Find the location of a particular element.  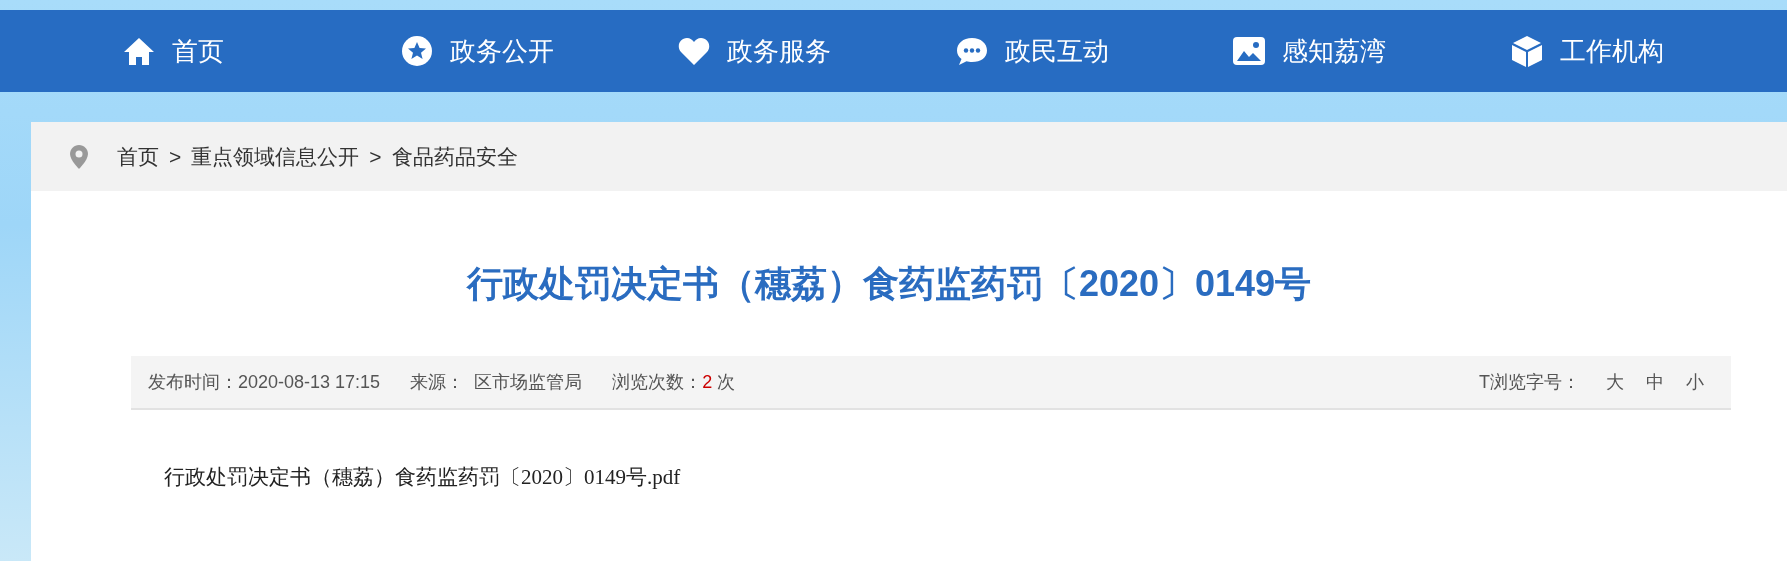

breadcrumb-link: 首页 is located at coordinates (138, 156).